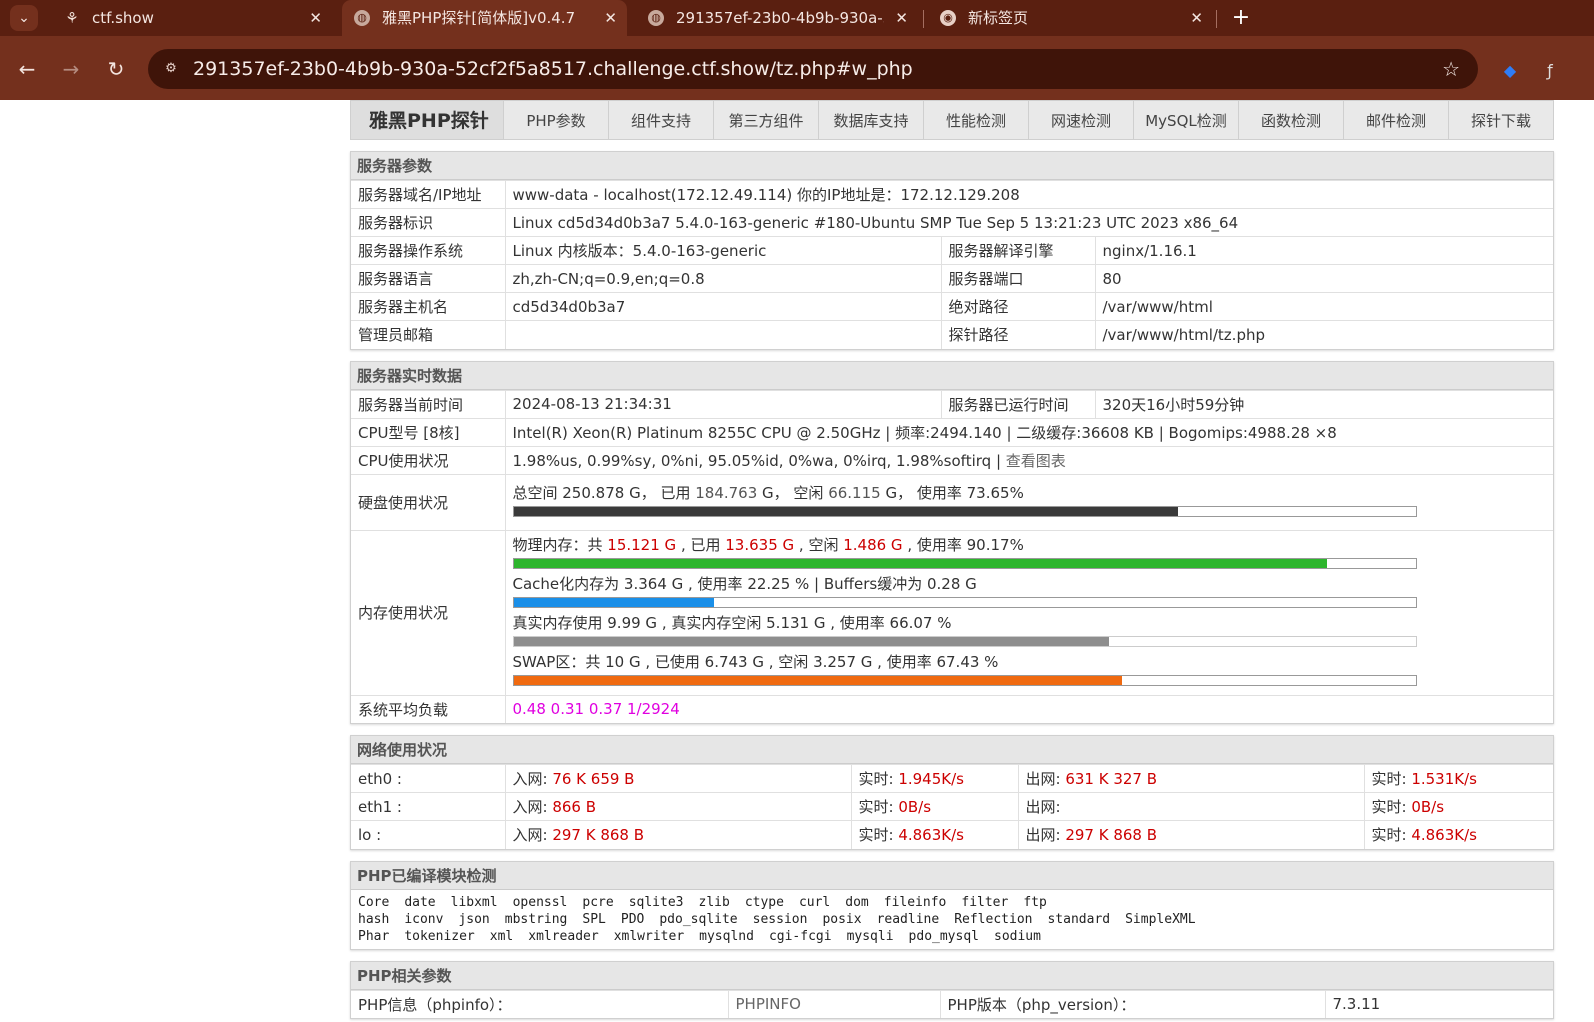 This screenshot has width=1594, height=1022. What do you see at coordinates (1018, 250) in the screenshot?
I see `row-label: 服务器解译引擎` at bounding box center [1018, 250].